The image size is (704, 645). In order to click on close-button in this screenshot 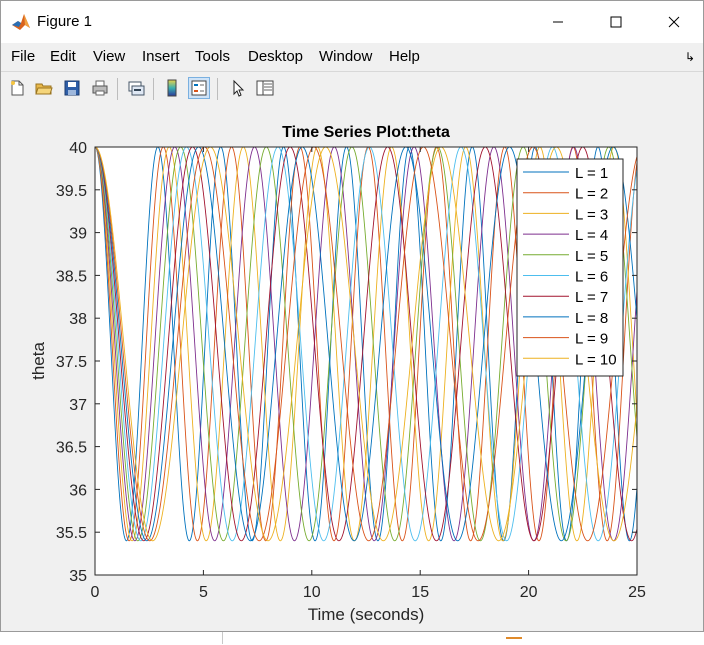, I will do `click(674, 22)`.